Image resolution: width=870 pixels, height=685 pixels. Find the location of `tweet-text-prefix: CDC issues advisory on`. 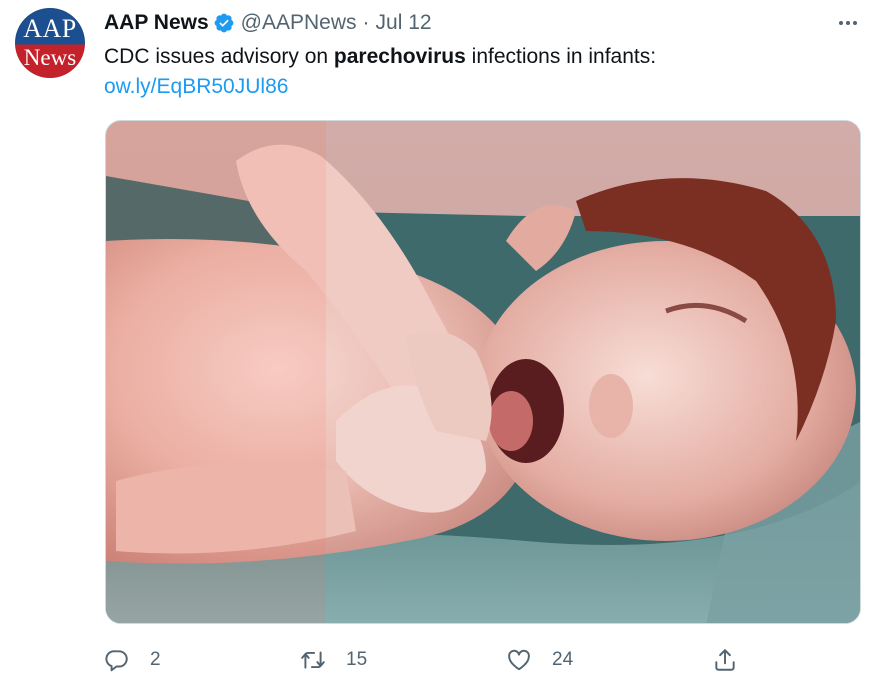

tweet-text-prefix: CDC issues advisory on is located at coordinates (219, 56).